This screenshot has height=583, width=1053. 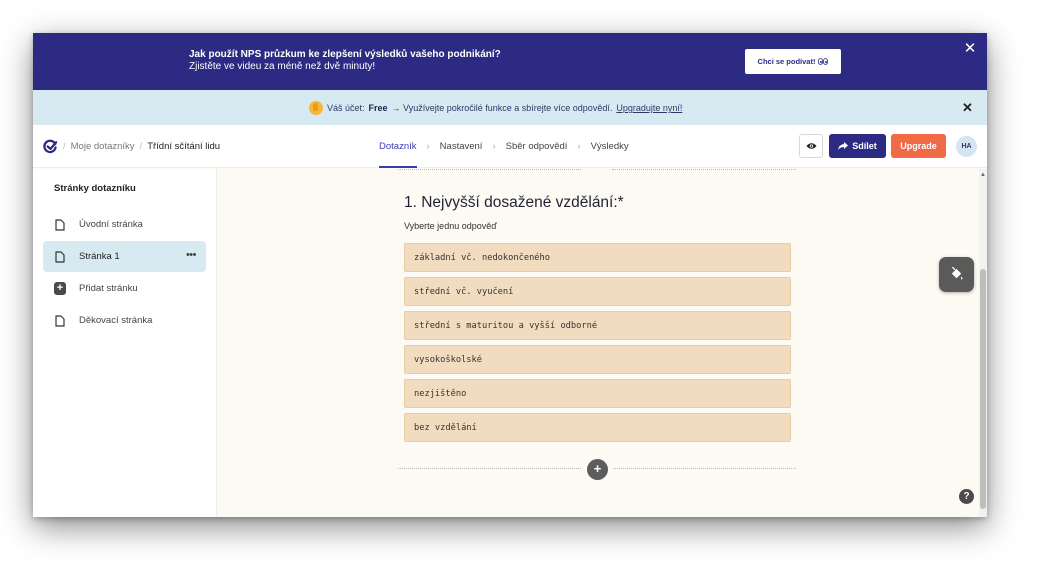 What do you see at coordinates (597, 257) in the screenshot?
I see `answer-option: základní vč. nedokončeného` at bounding box center [597, 257].